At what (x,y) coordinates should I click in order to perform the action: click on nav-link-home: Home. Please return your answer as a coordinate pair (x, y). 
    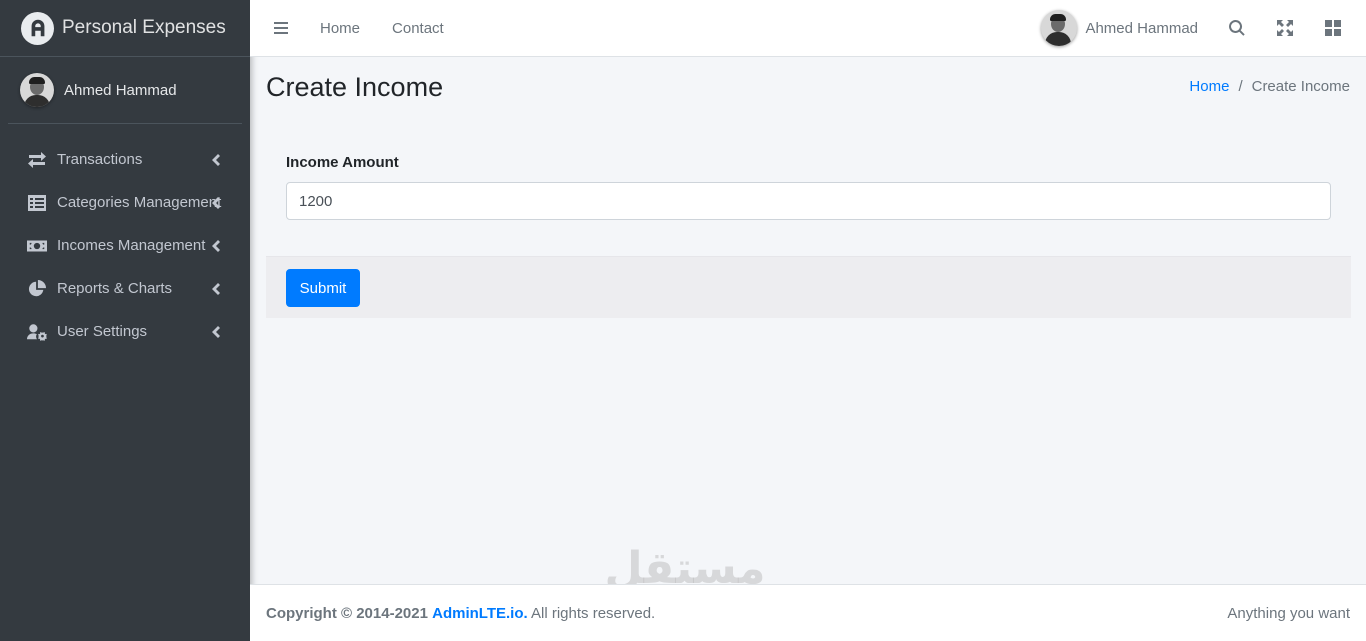
    Looking at the image, I should click on (340, 28).